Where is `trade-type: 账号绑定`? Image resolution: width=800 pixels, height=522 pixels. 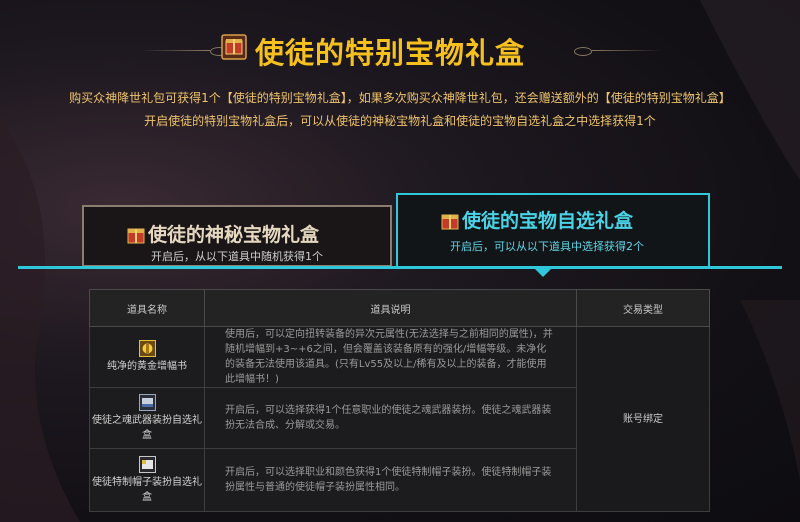 trade-type: 账号绑定 is located at coordinates (643, 419).